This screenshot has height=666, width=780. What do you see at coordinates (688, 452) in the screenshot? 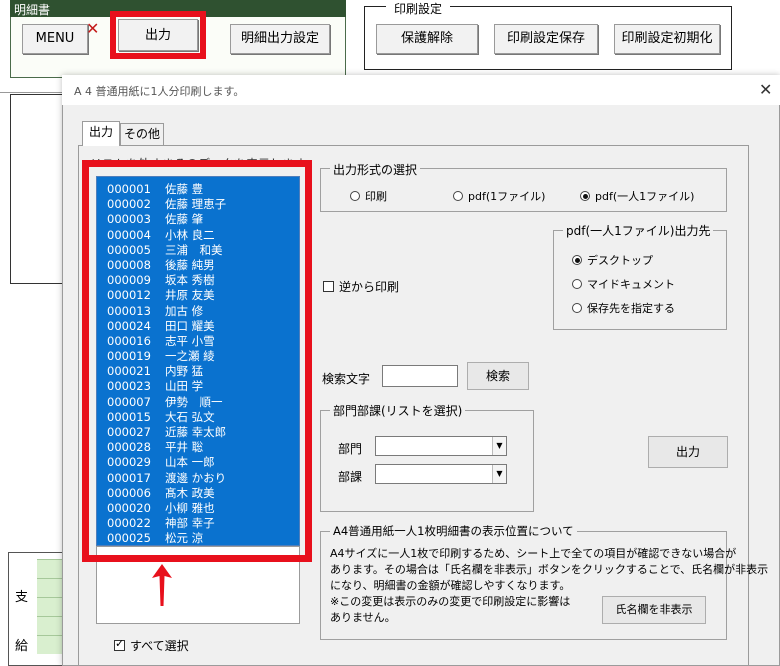
I see `dialog-output-button: 出力` at bounding box center [688, 452].